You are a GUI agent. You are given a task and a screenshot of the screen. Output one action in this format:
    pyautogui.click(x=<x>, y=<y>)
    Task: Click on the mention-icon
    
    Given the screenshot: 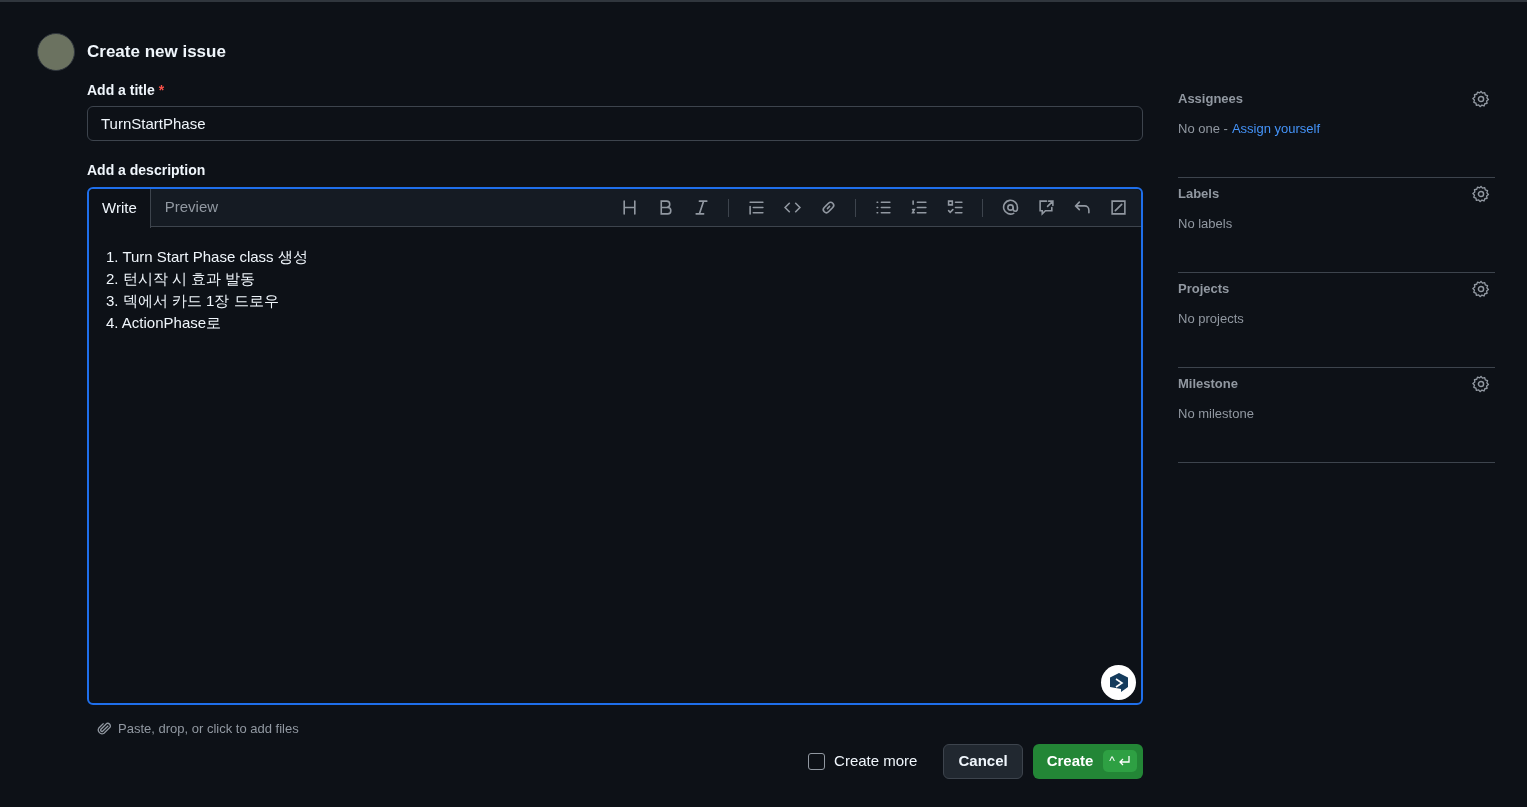 What is the action you would take?
    pyautogui.click(x=1010, y=207)
    